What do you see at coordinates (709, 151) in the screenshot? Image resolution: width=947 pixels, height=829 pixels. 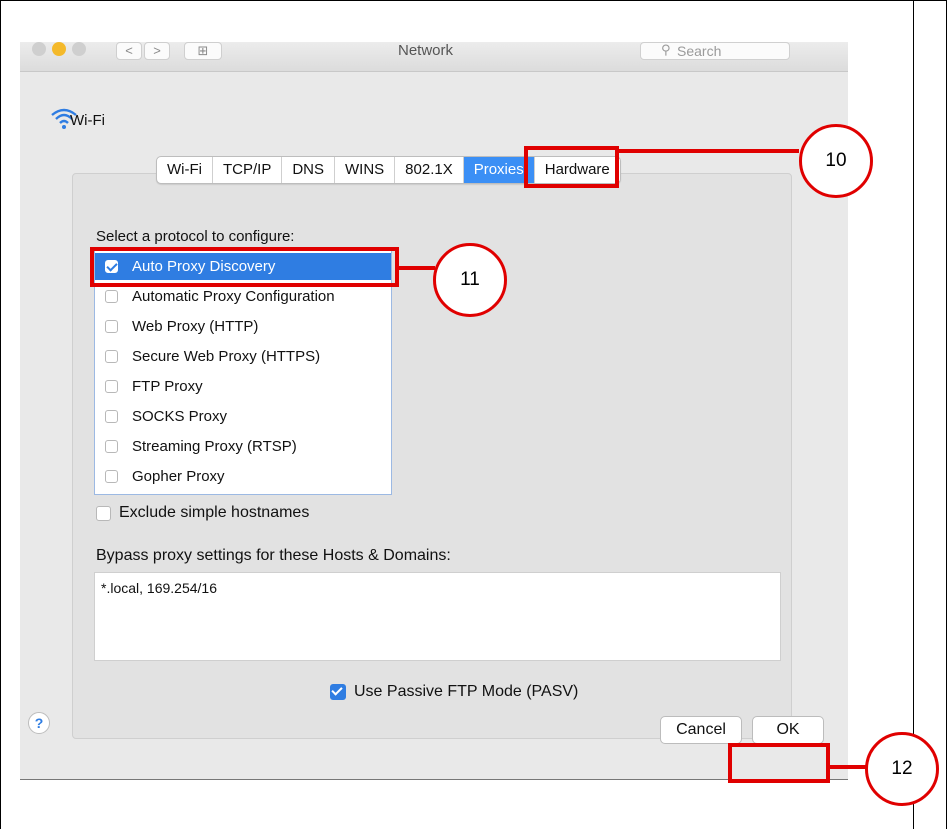 I see `callout-10-connector` at bounding box center [709, 151].